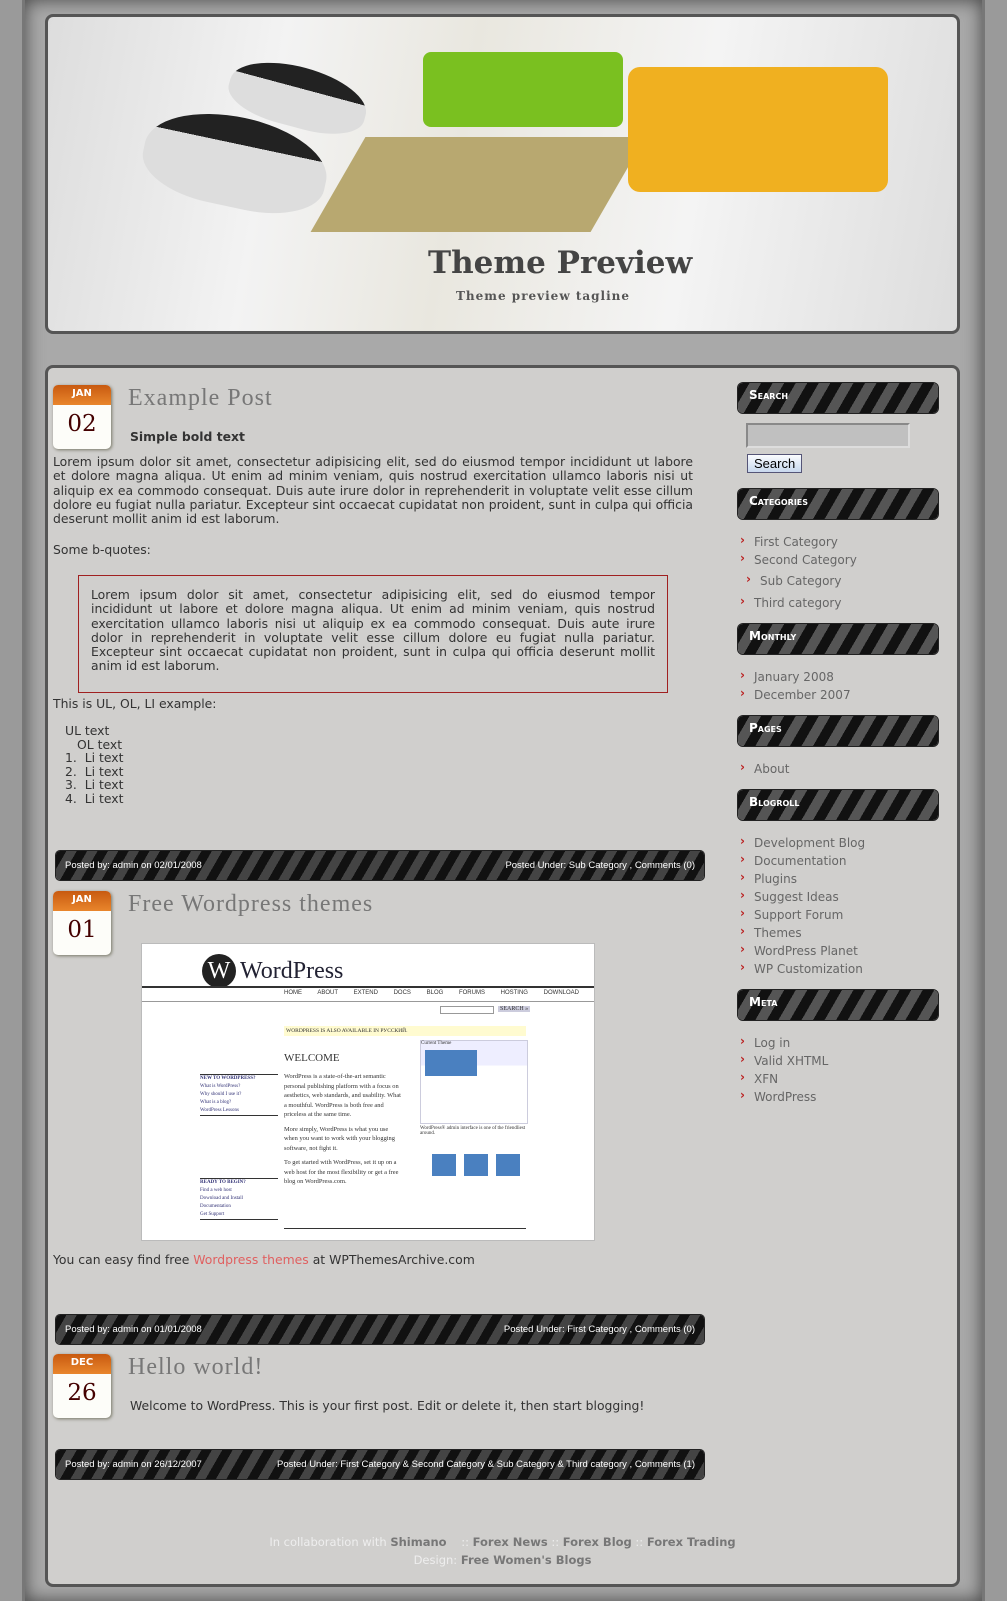 This screenshot has height=1601, width=1007. I want to click on post-title: Example Post, so click(200, 398).